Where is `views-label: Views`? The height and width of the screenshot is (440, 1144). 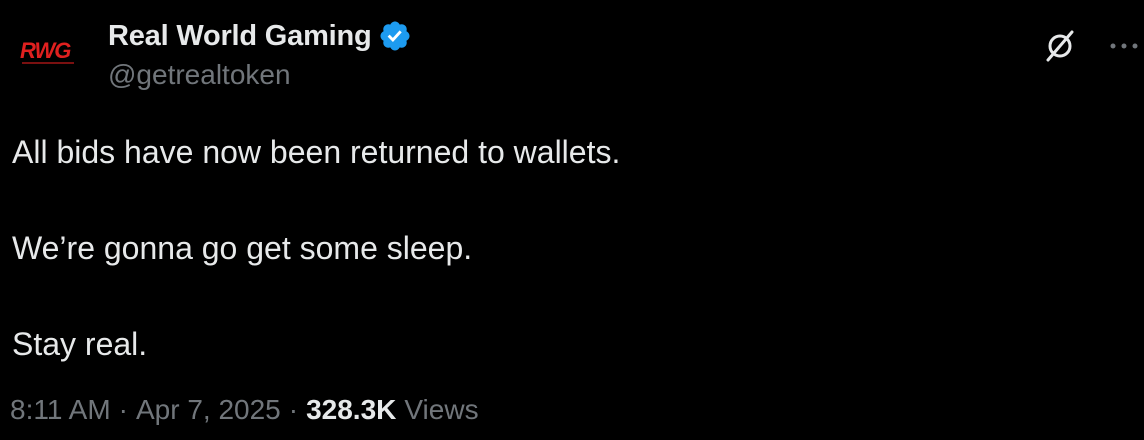
views-label: Views is located at coordinates (441, 409).